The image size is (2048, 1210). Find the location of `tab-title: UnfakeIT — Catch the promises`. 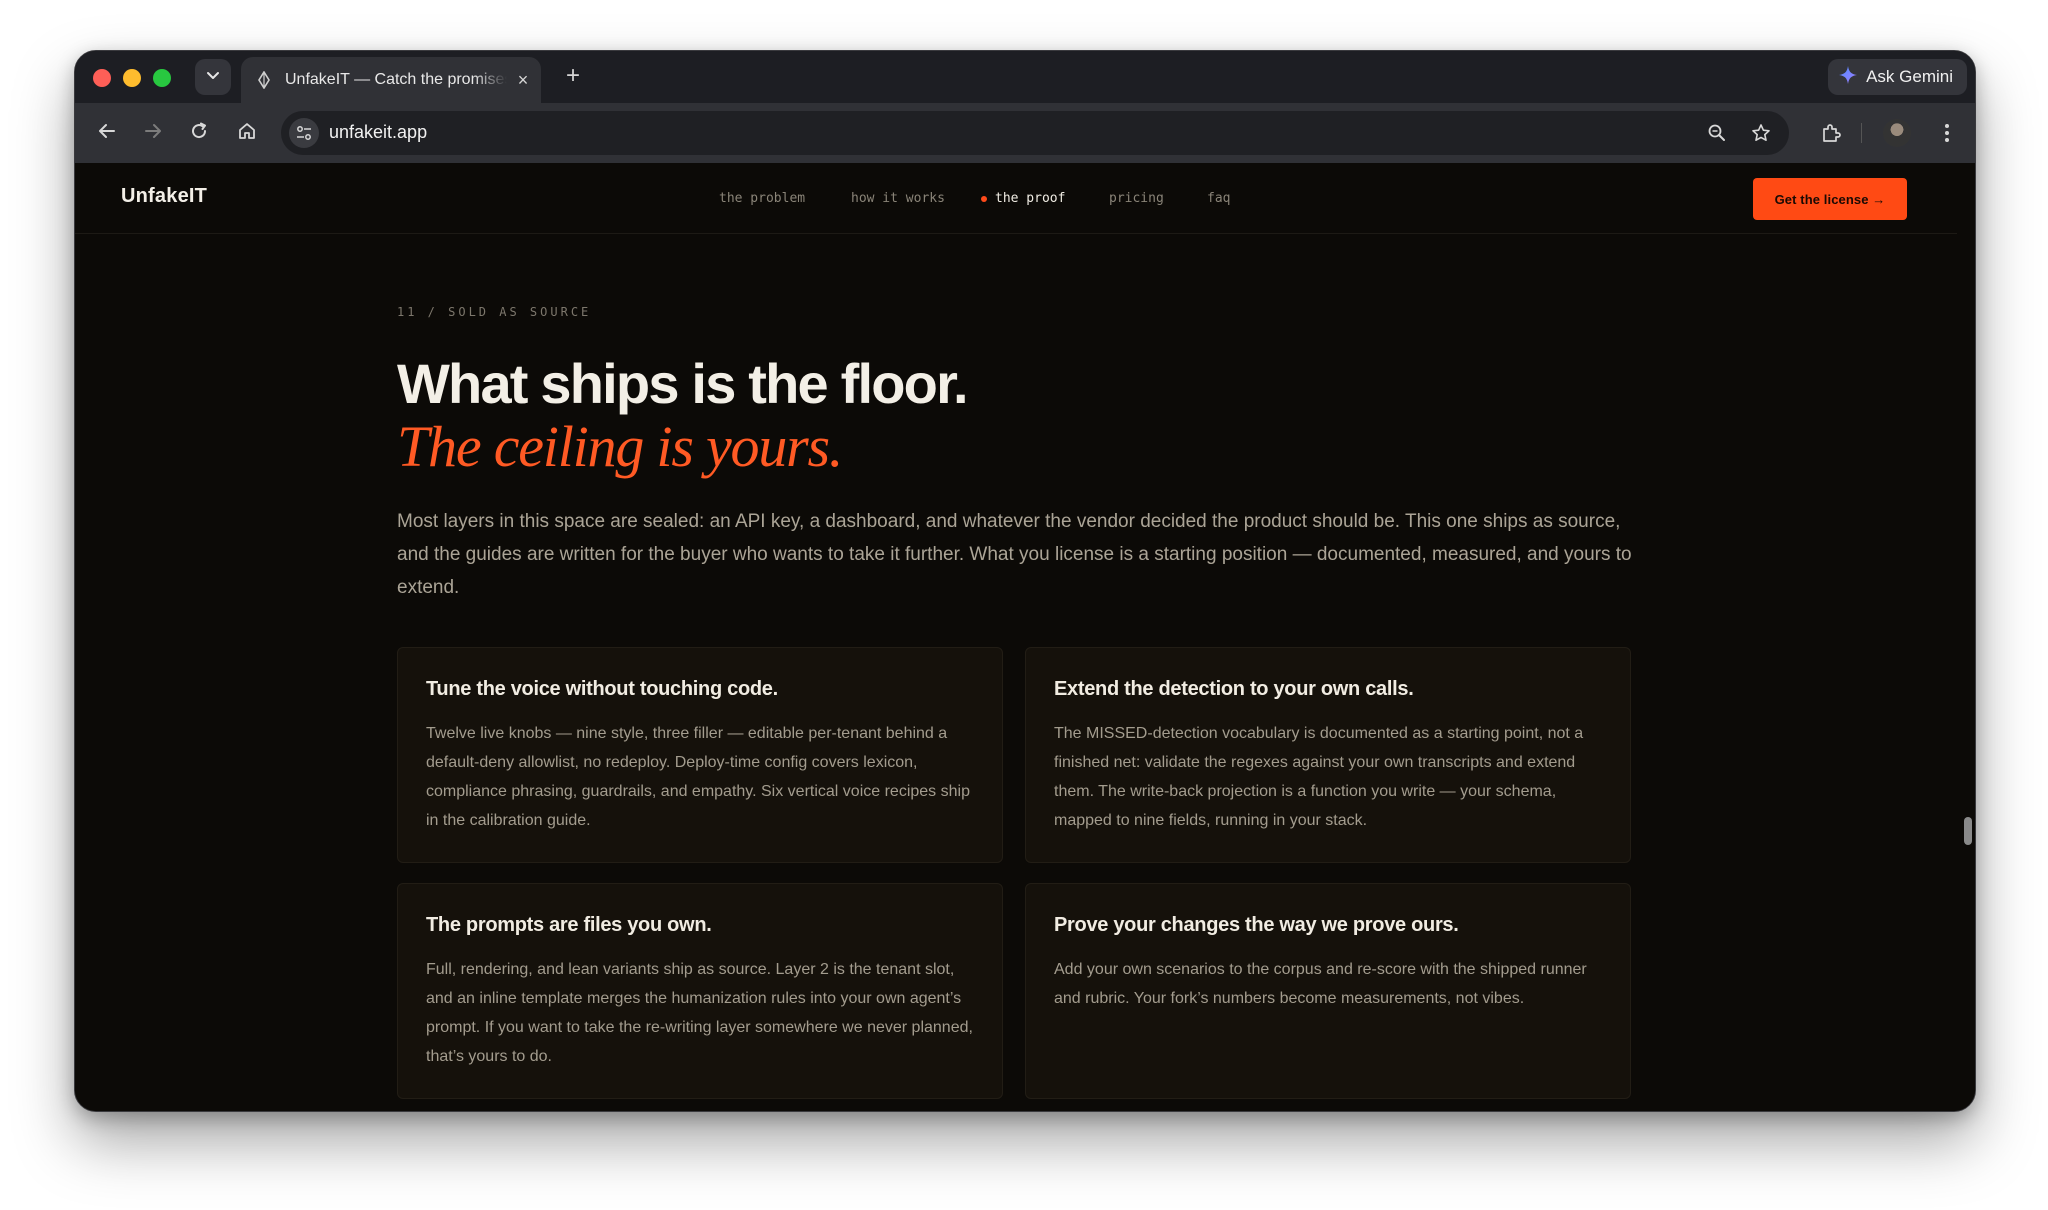

tab-title: UnfakeIT — Catch the promises is located at coordinates (396, 79).